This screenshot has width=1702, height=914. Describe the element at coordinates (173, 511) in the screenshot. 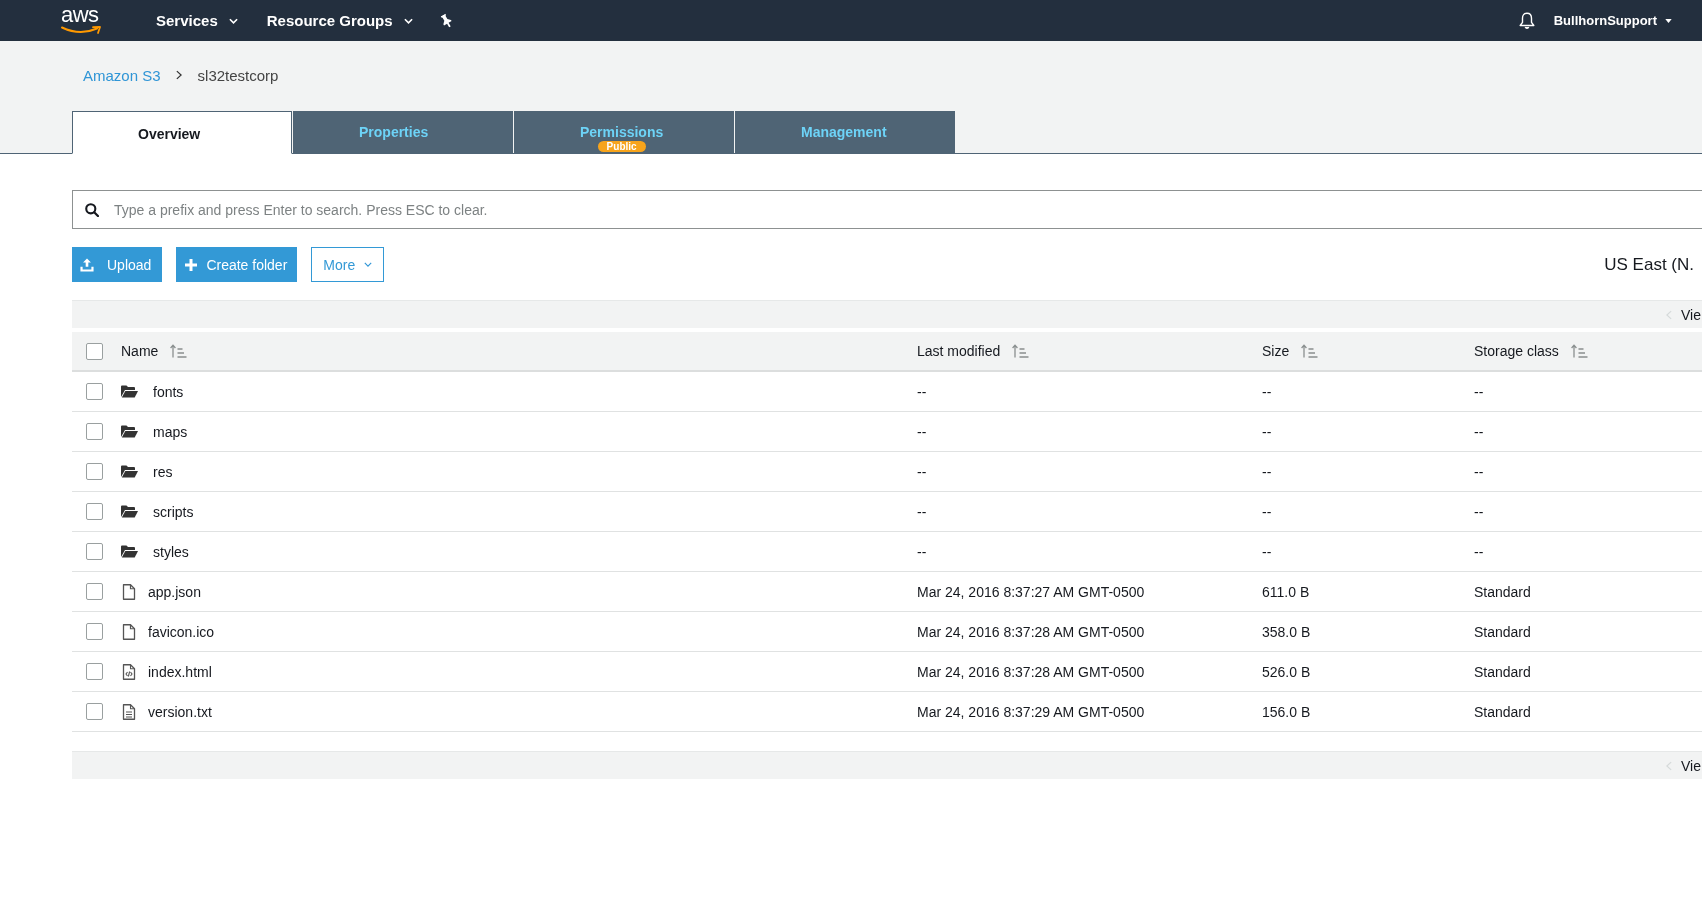

I see `object-name-link: scripts` at that location.